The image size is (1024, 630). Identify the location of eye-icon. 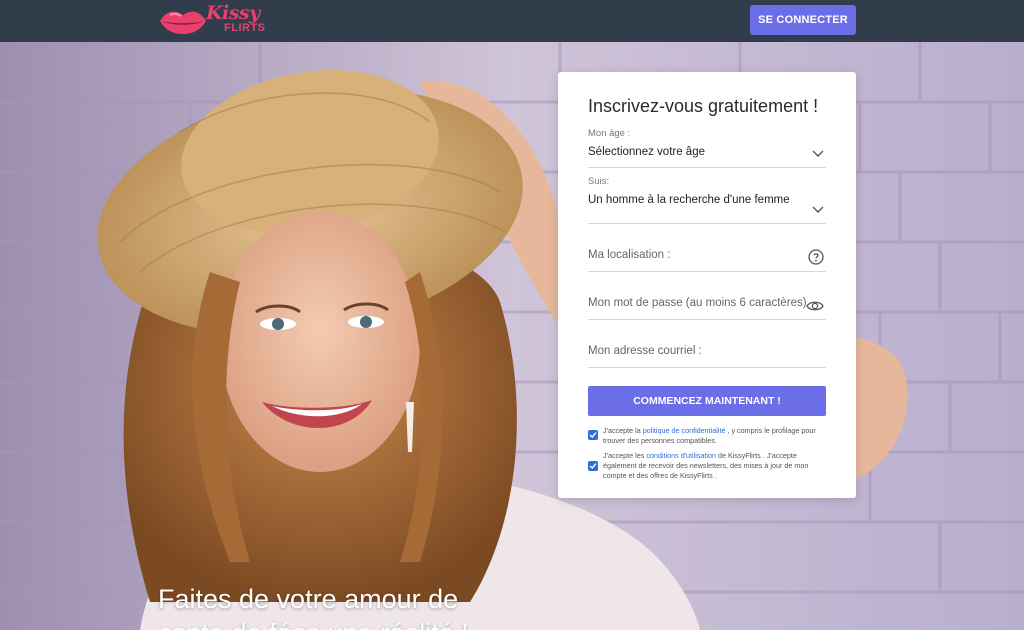
(815, 306).